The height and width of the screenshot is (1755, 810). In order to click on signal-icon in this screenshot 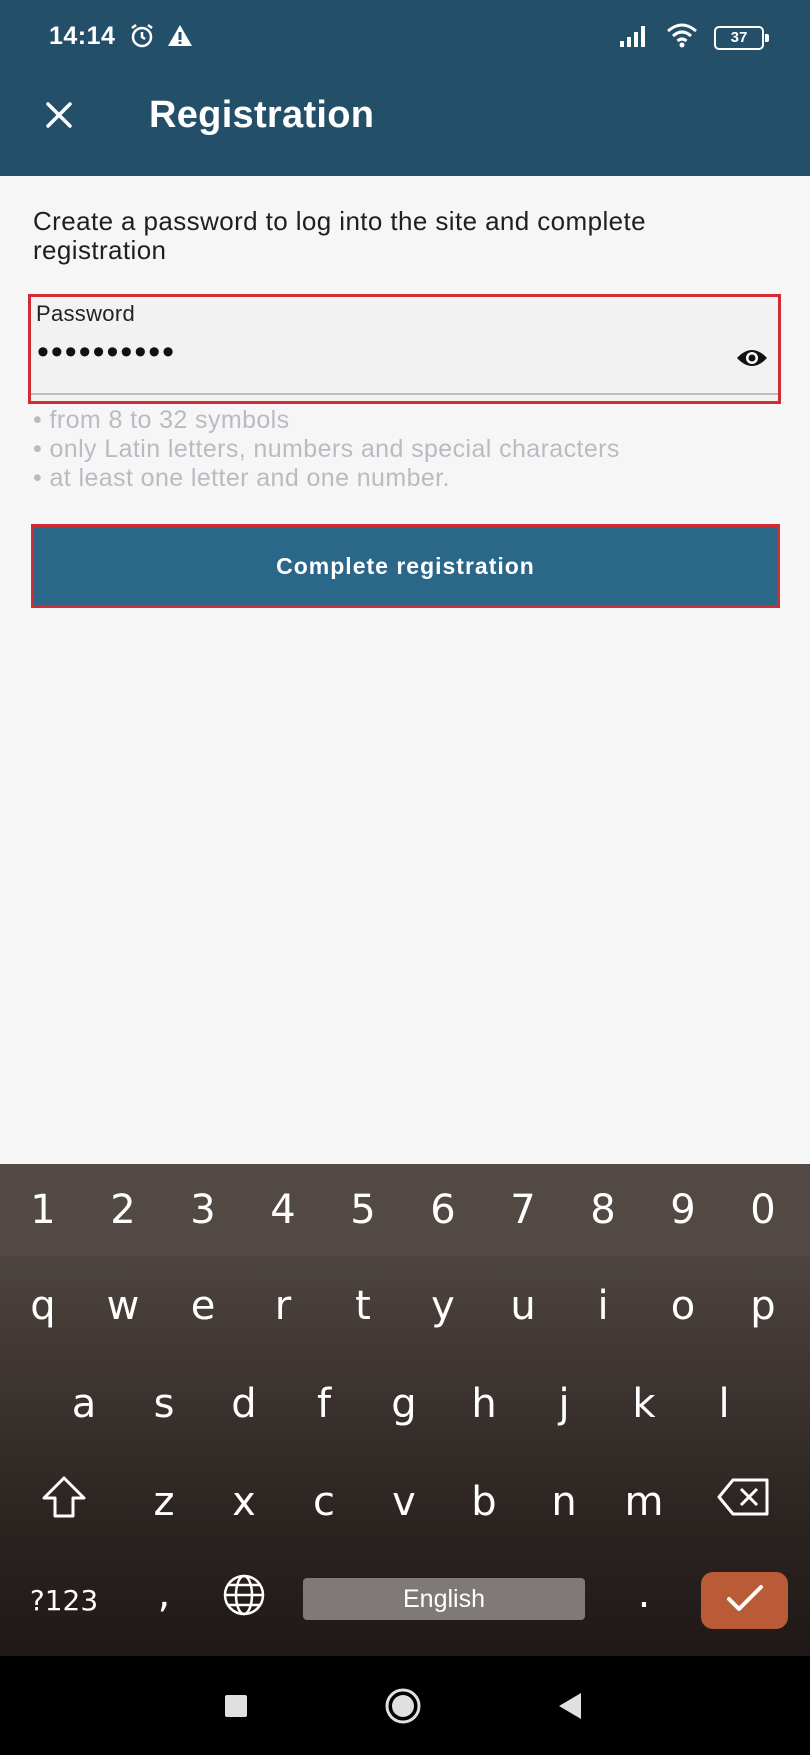, I will do `click(634, 37)`.